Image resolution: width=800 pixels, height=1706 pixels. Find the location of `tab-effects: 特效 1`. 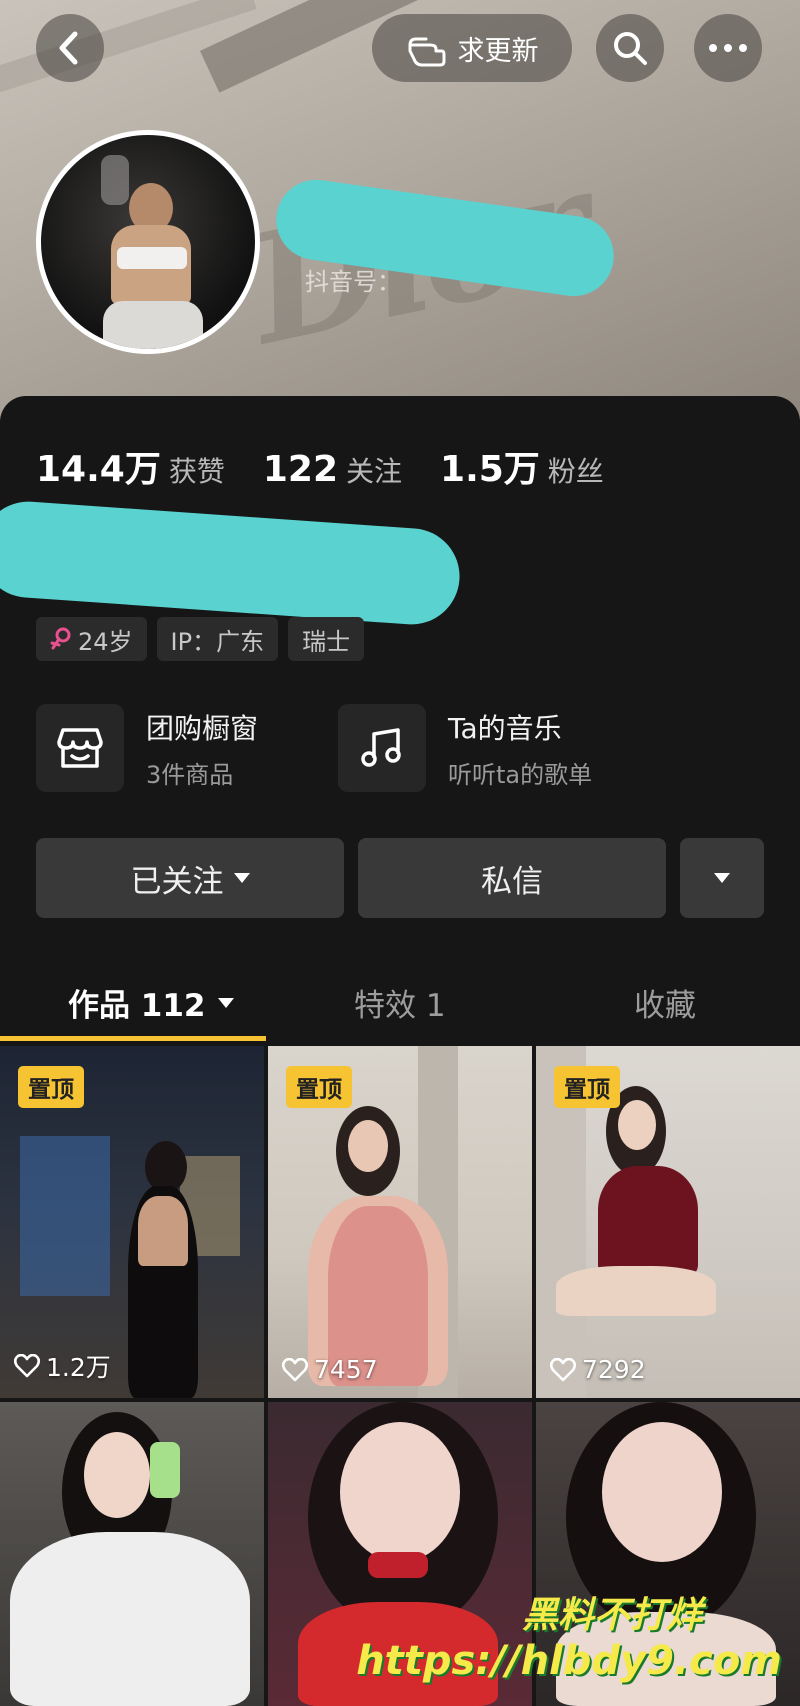

tab-effects: 特效 1 is located at coordinates (400, 1002).